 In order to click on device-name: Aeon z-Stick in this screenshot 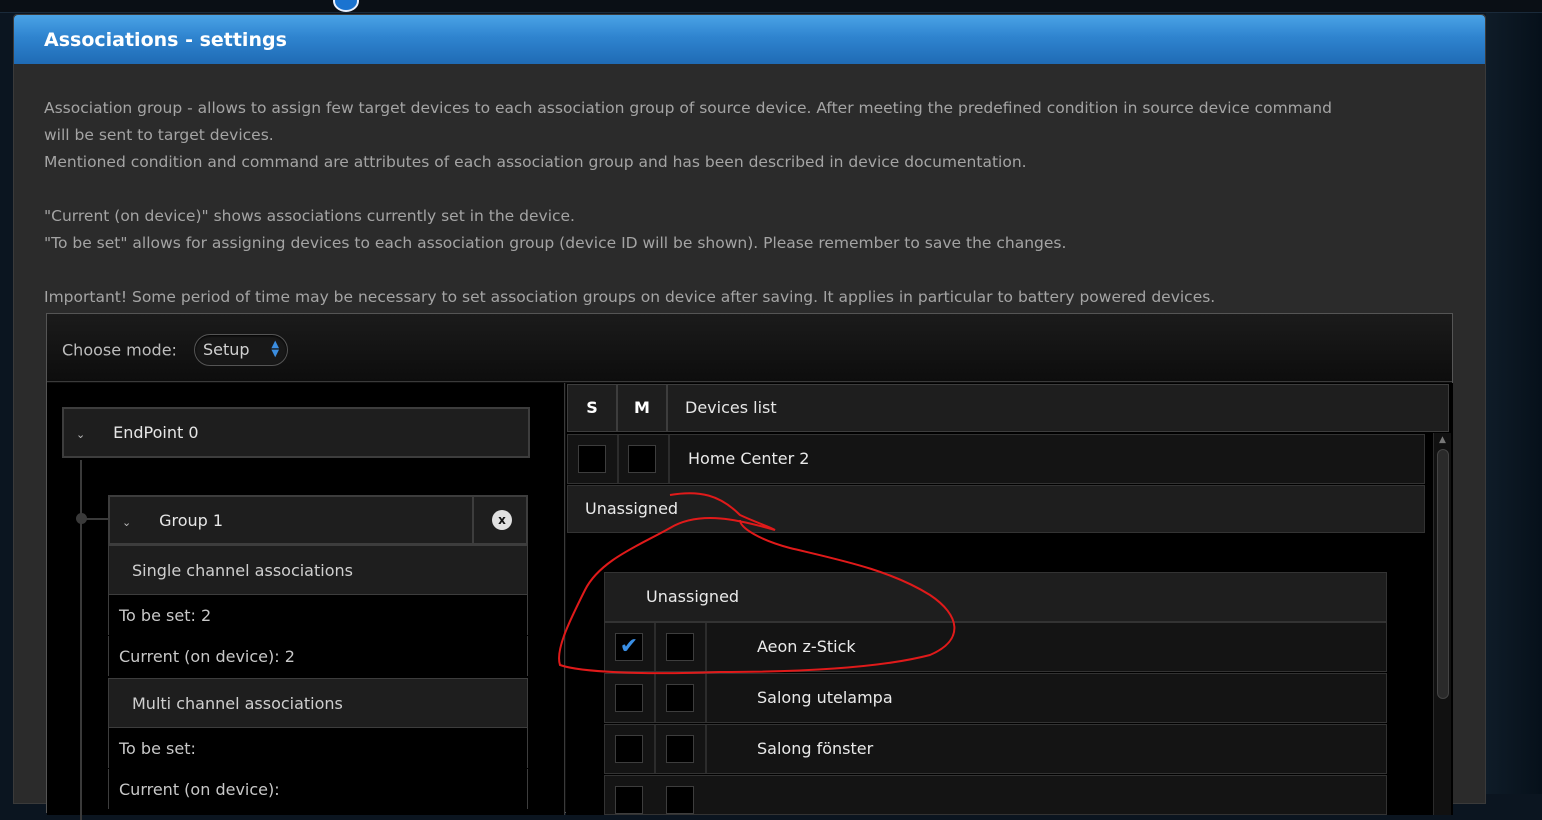, I will do `click(806, 646)`.